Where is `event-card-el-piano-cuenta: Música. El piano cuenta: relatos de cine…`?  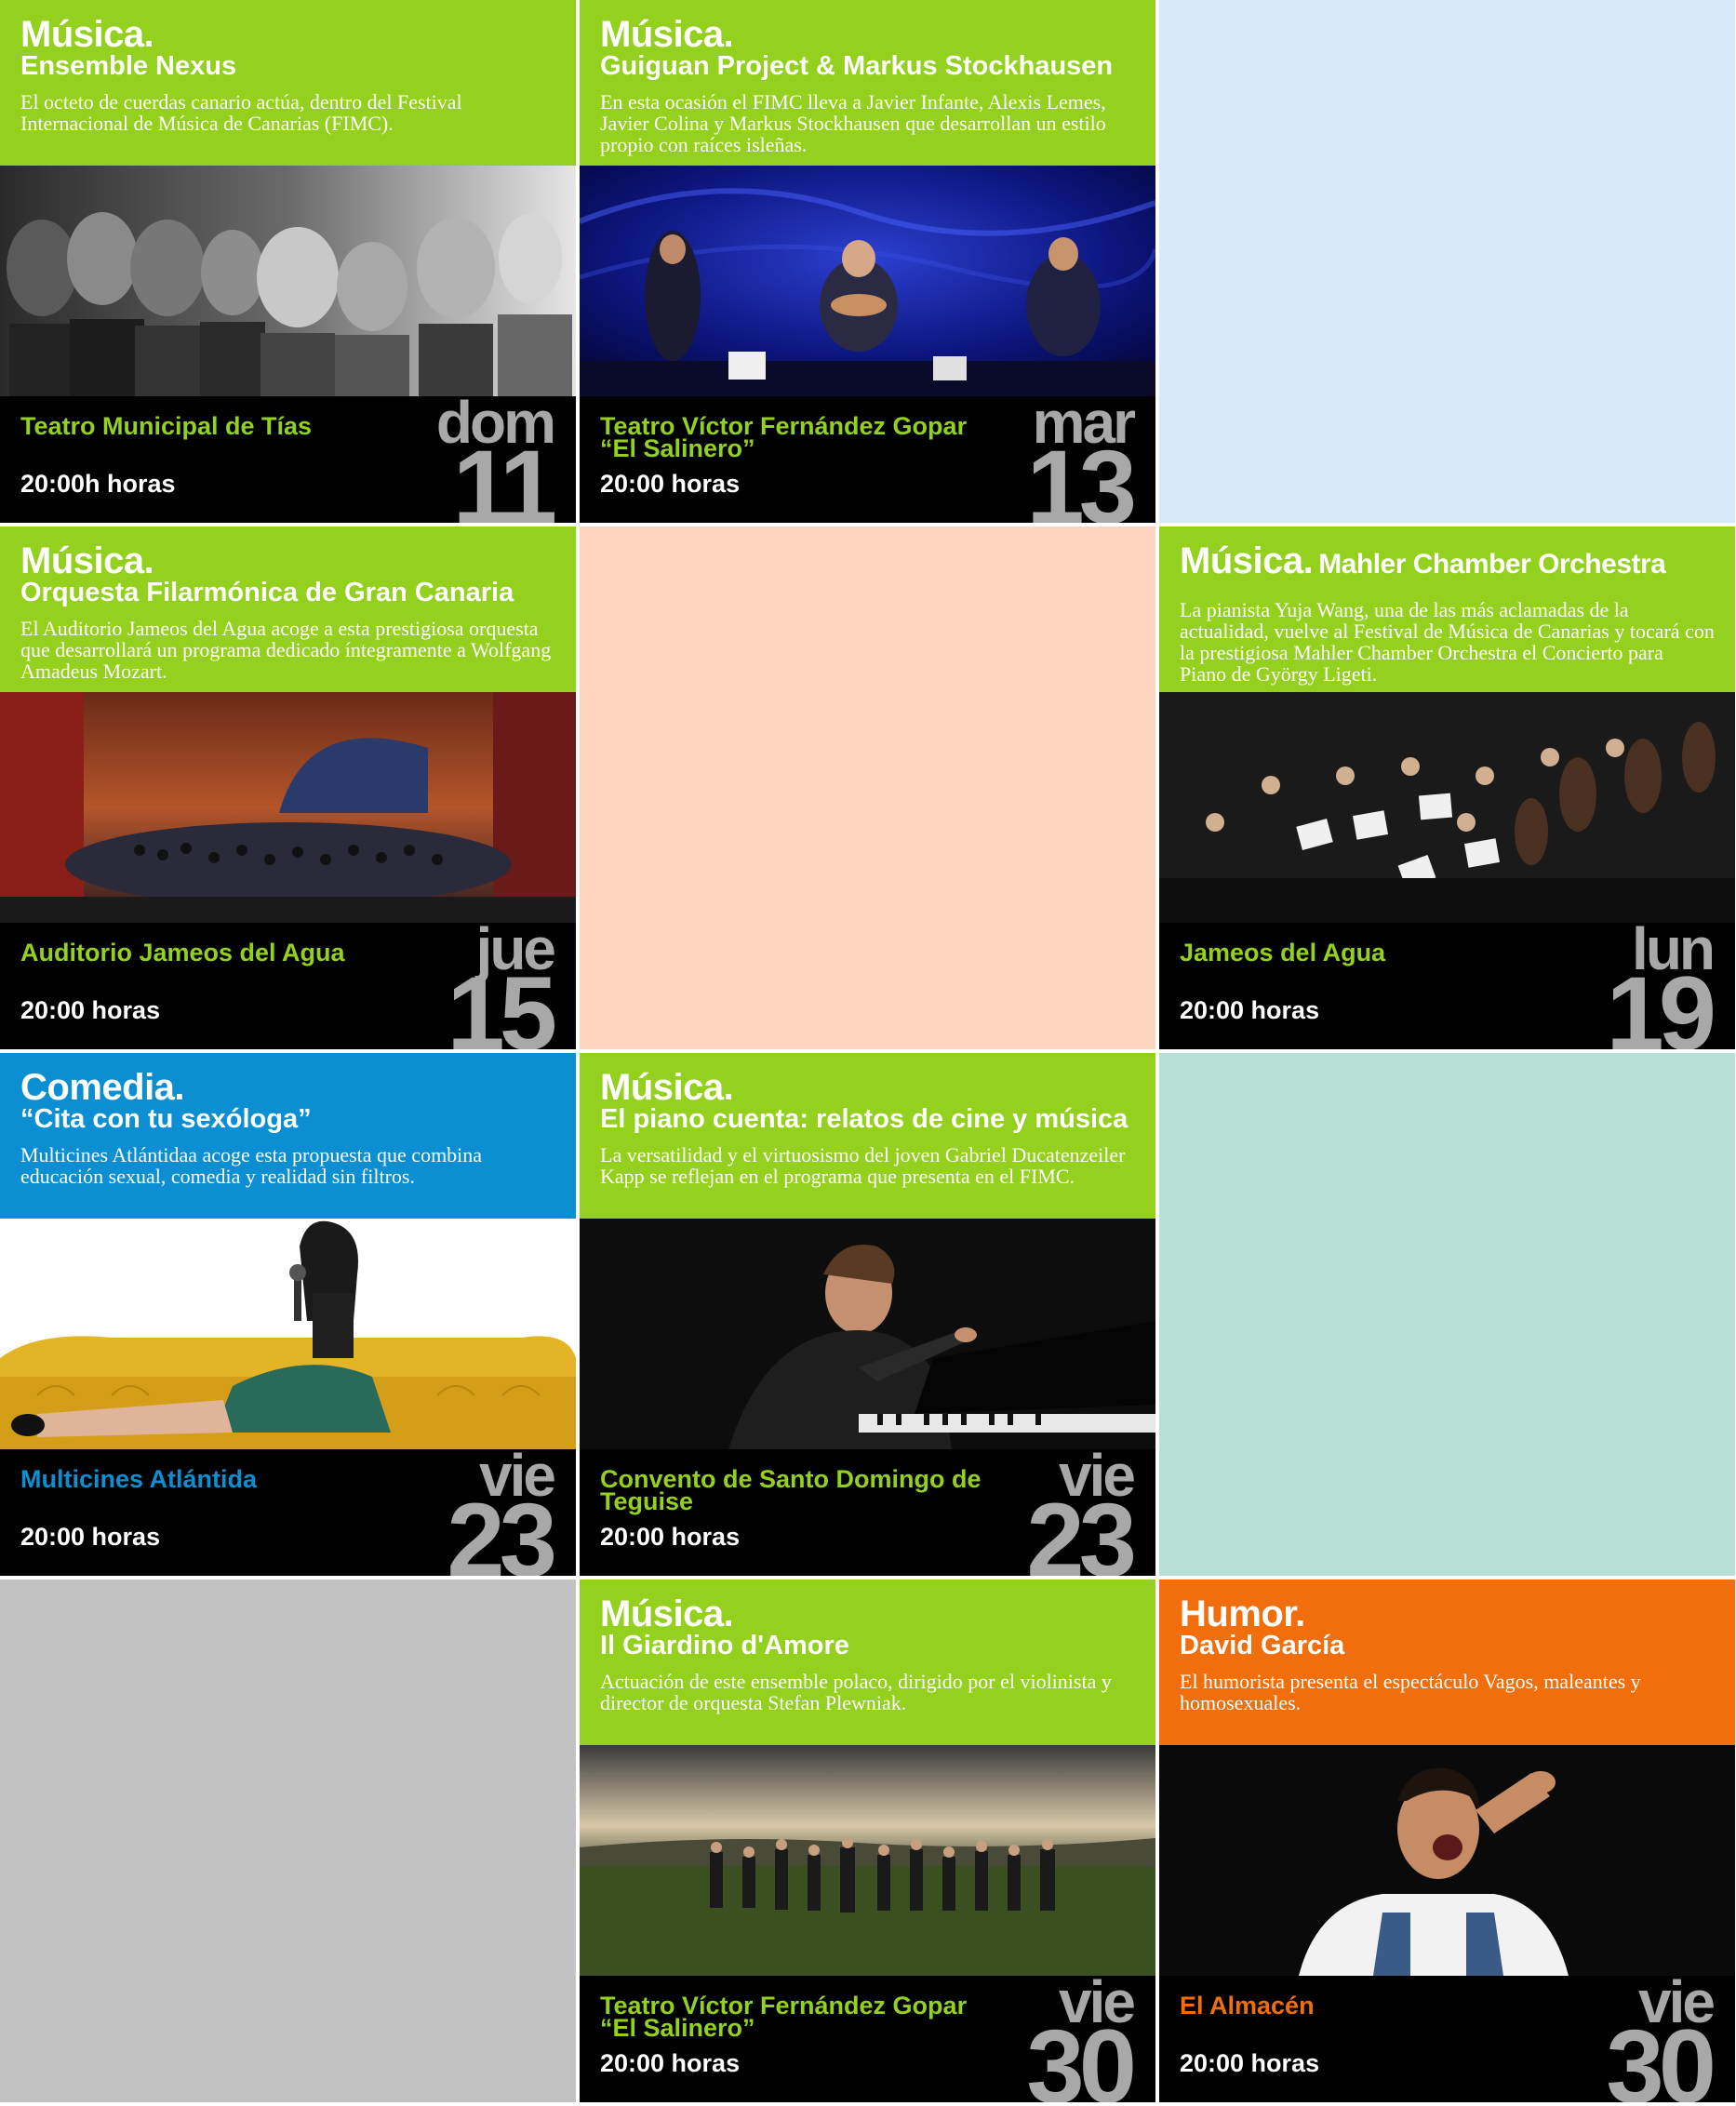 event-card-el-piano-cuenta: Música. El piano cuenta: relatos de cine… is located at coordinates (868, 1314).